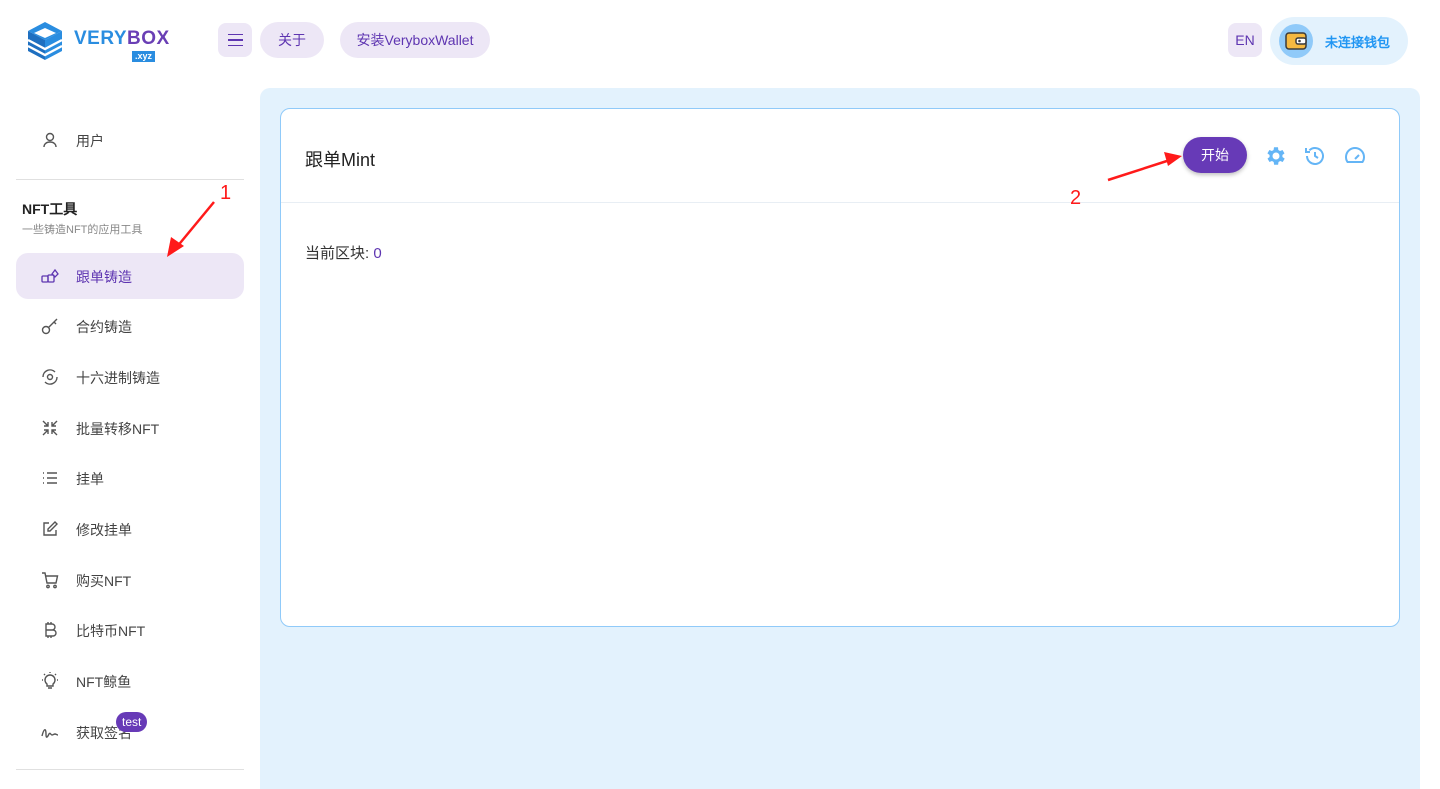  What do you see at coordinates (104, 530) in the screenshot?
I see `sidebar-item-label: 修改挂单` at bounding box center [104, 530].